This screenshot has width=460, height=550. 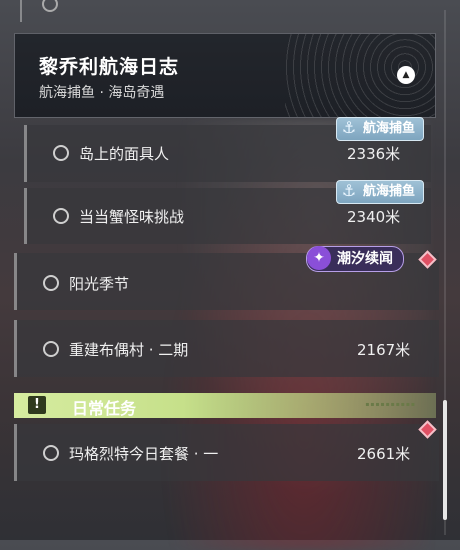 What do you see at coordinates (445, 460) in the screenshot?
I see `scrollbar-thumb` at bounding box center [445, 460].